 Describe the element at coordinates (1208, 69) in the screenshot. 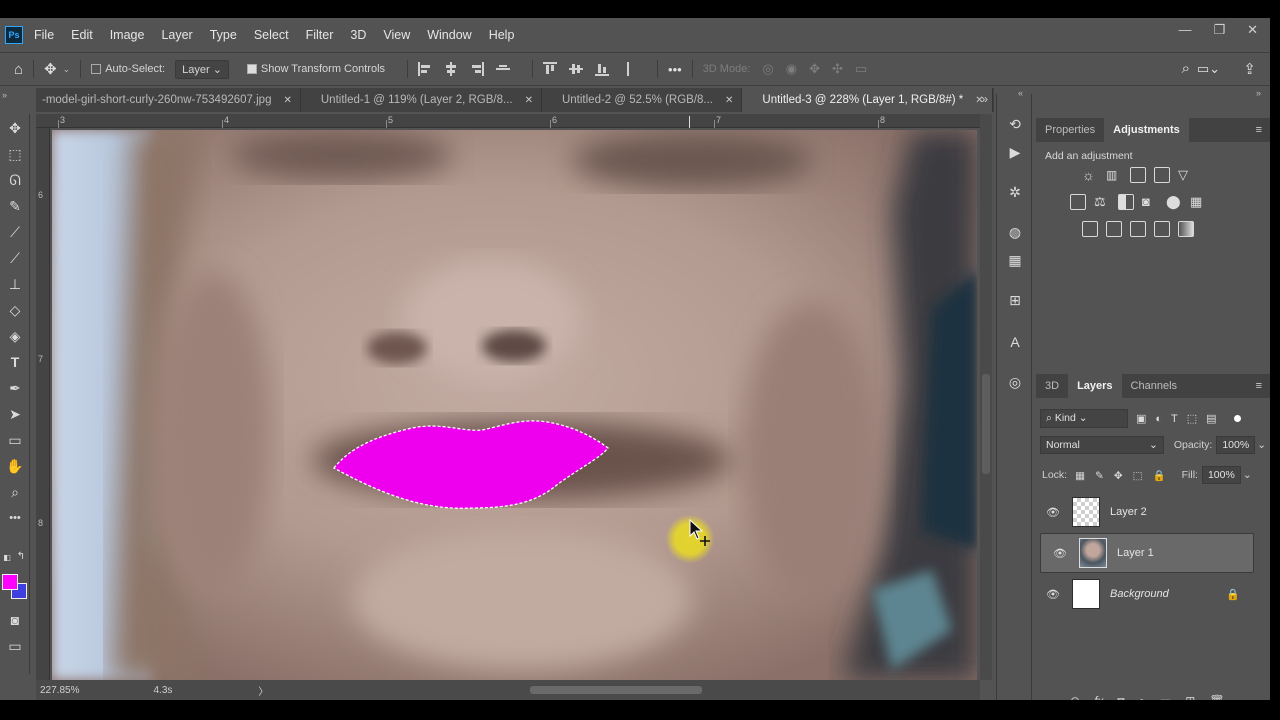

I see `workspace-icon: ▭⌄` at that location.